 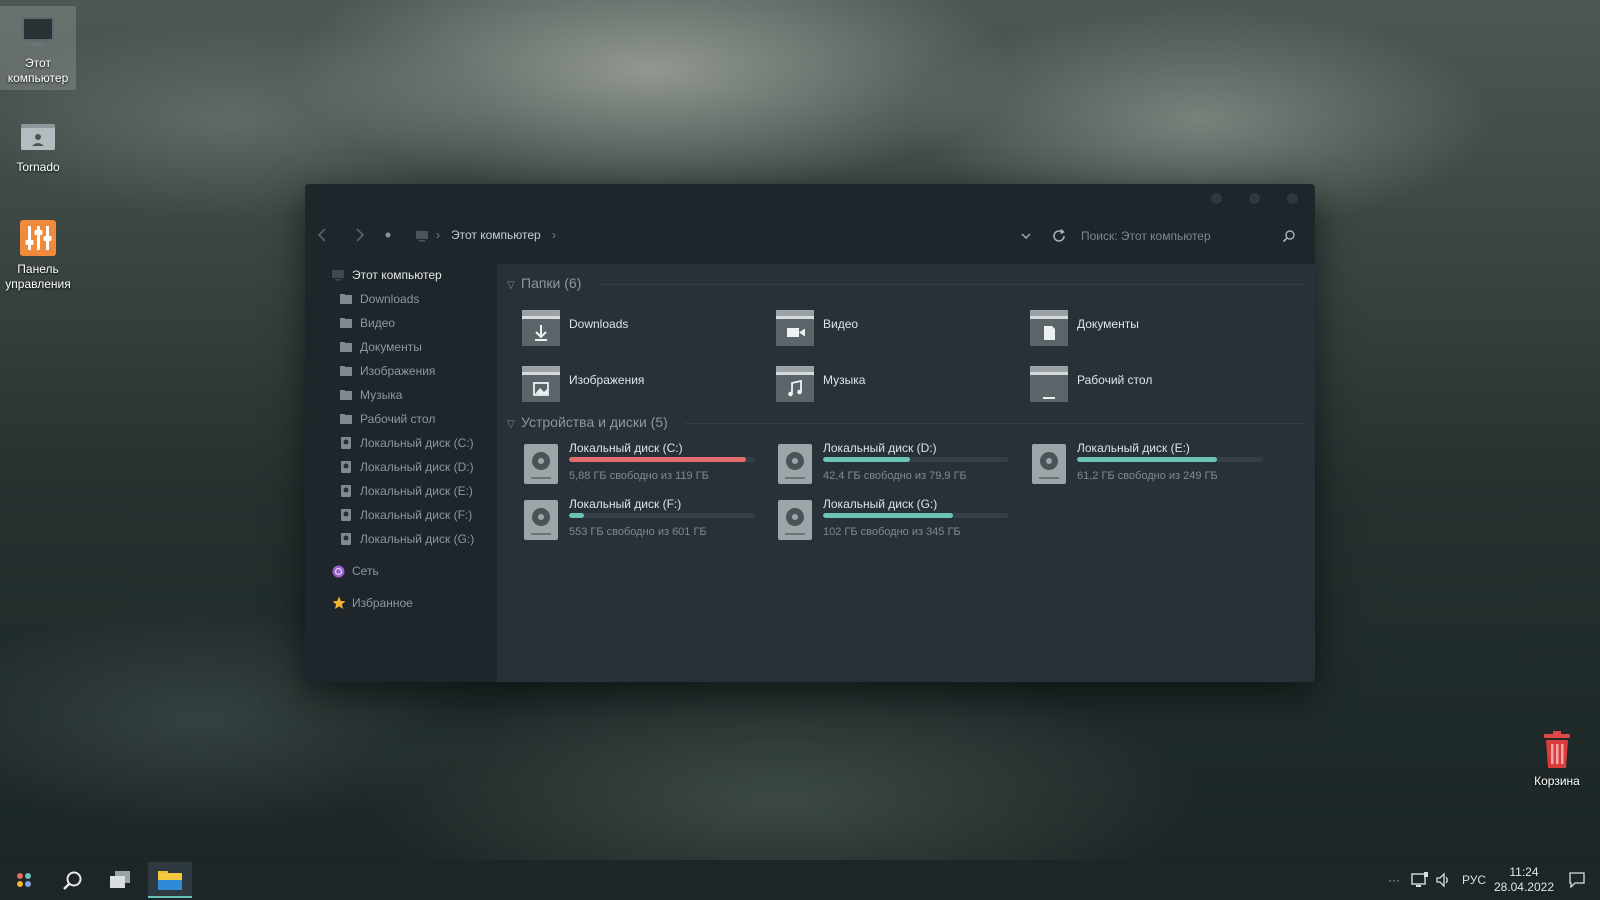 What do you see at coordinates (1149, 388) in the screenshot?
I see `folder-tile-desktop: Рабочий стол` at bounding box center [1149, 388].